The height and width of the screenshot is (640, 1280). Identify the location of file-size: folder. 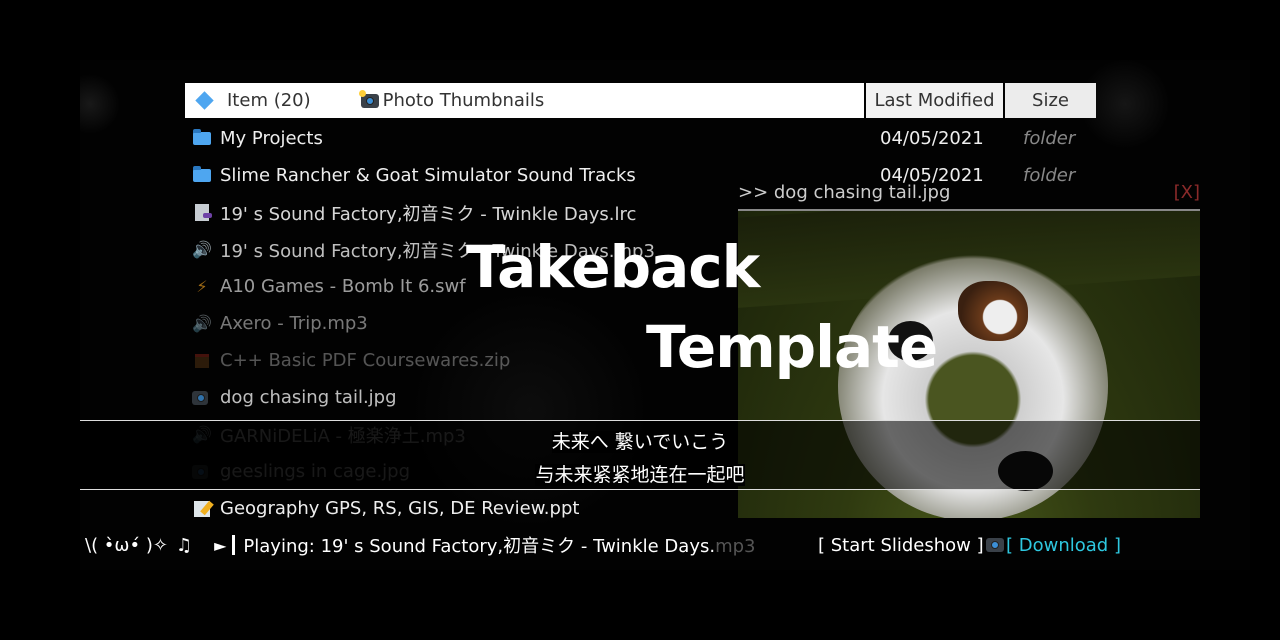
(1049, 138).